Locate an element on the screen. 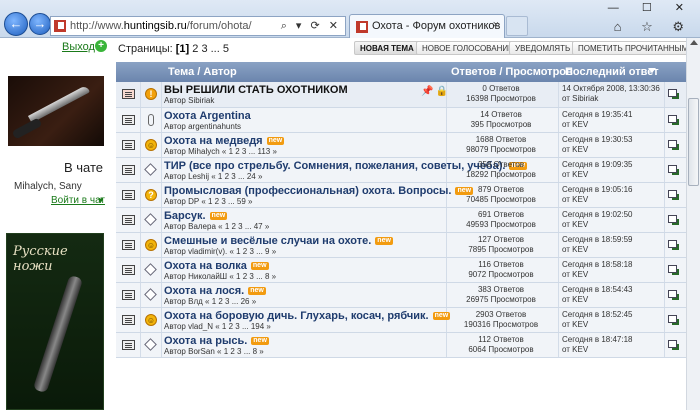 The height and width of the screenshot is (410, 700). last-post-author: от Sibiriak is located at coordinates (612, 99).